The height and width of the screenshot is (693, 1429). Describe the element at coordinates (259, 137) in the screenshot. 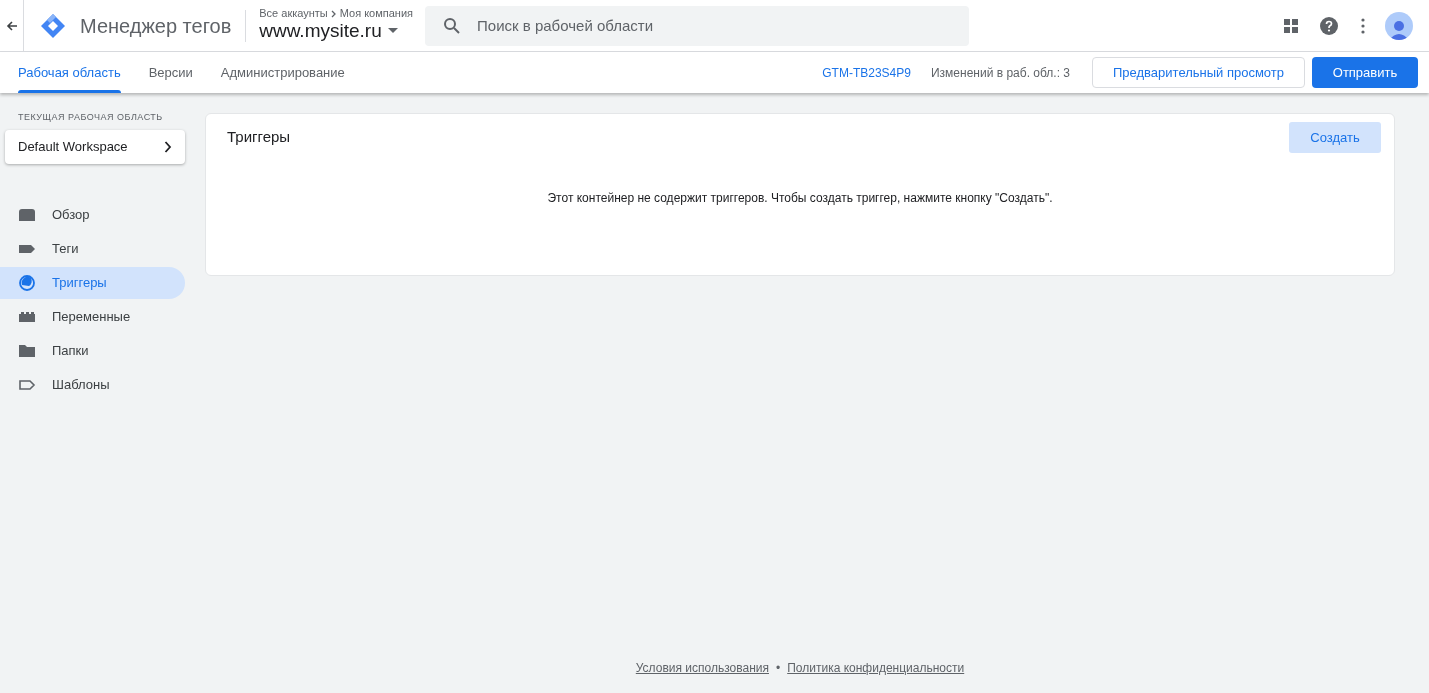

I see `card-title: Триггеры` at that location.